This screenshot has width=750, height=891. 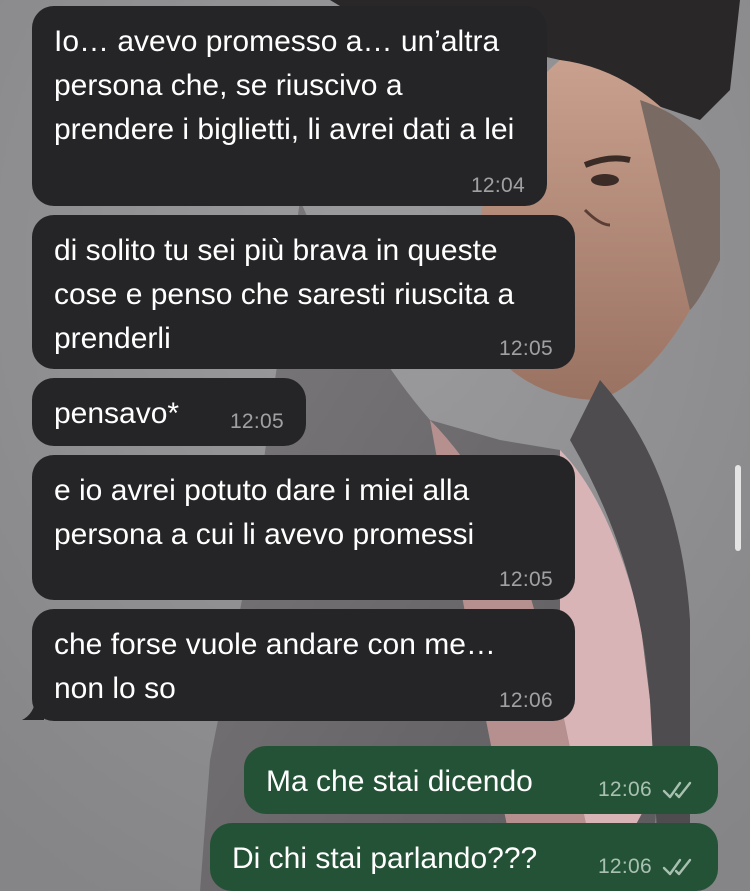 I want to click on message-time: 12:04, so click(x=497, y=185).